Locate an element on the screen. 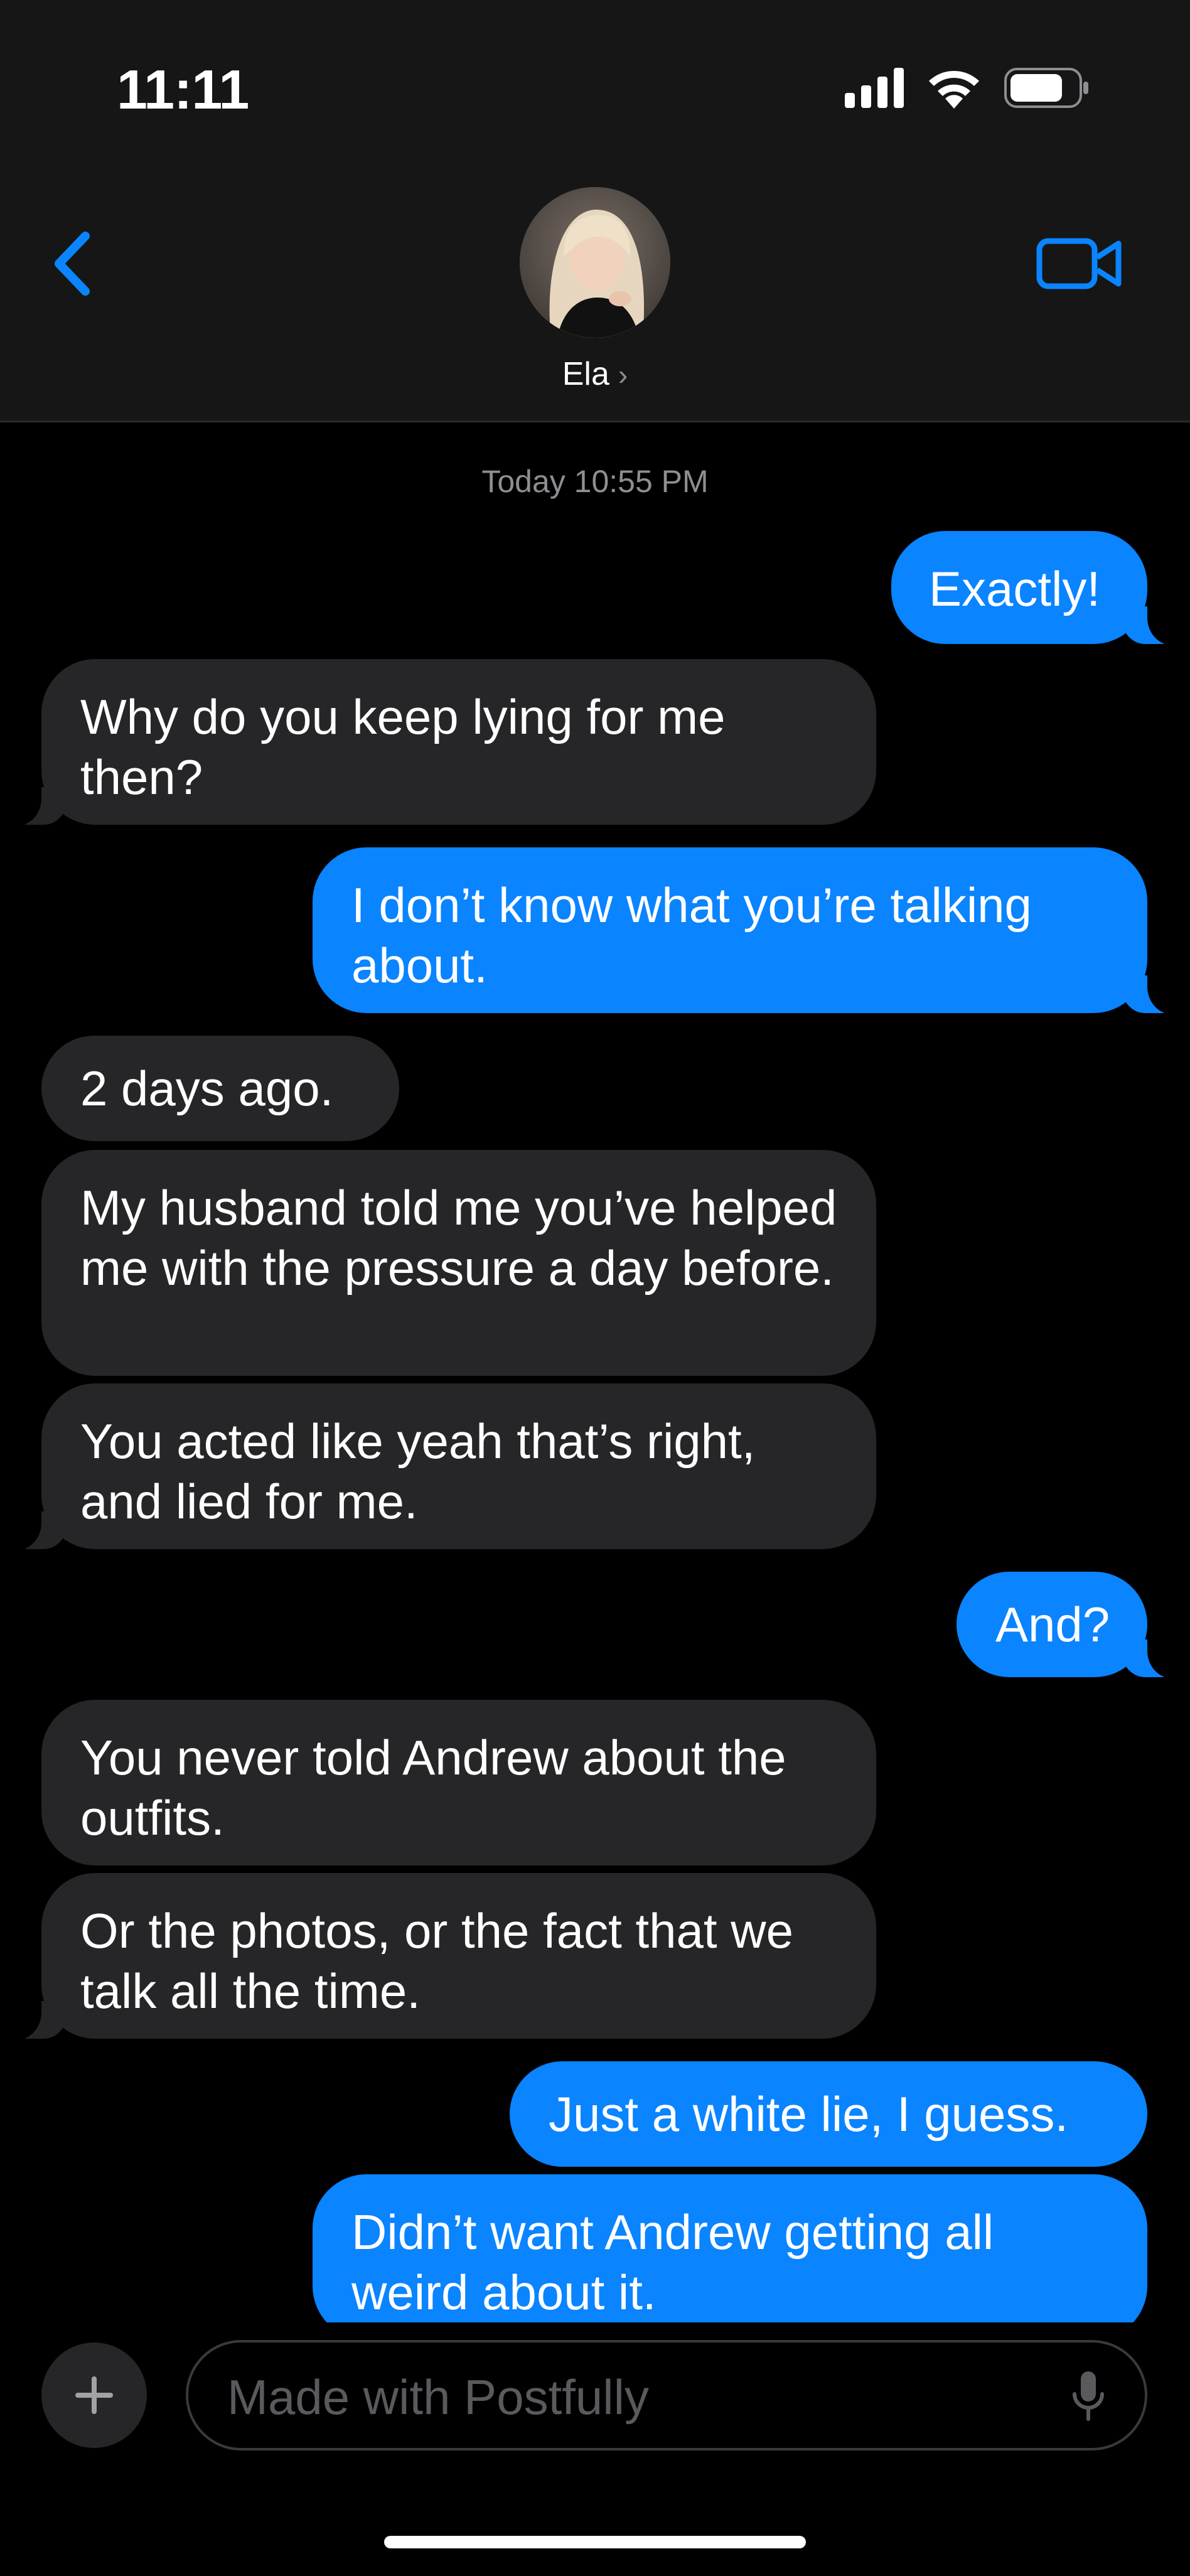  status-icons is located at coordinates (967, 88).